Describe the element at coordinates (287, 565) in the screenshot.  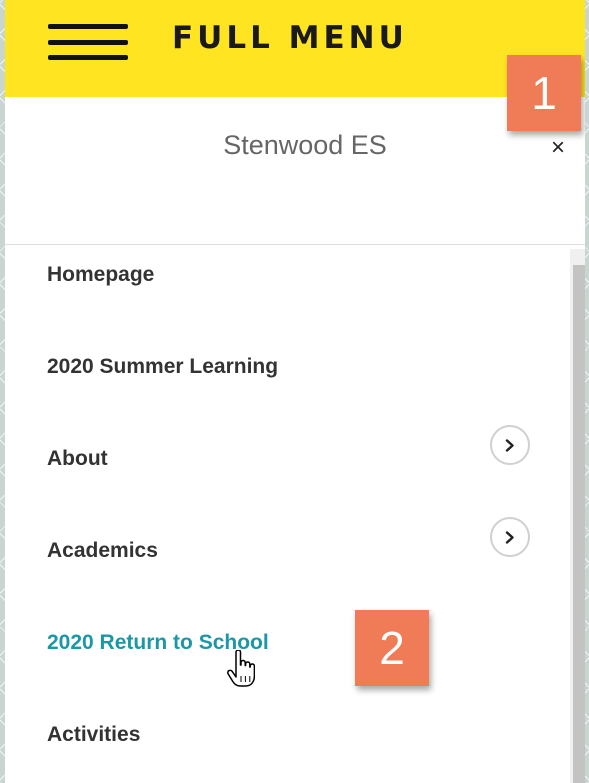
I see `nav-item-academics: Academics` at that location.